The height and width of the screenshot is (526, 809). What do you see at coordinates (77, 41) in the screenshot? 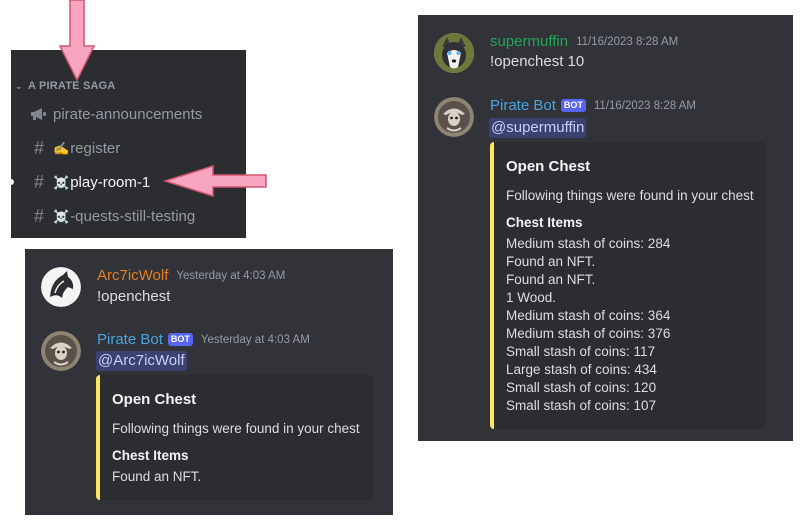
I see `annotation-down-arrow-icon` at bounding box center [77, 41].